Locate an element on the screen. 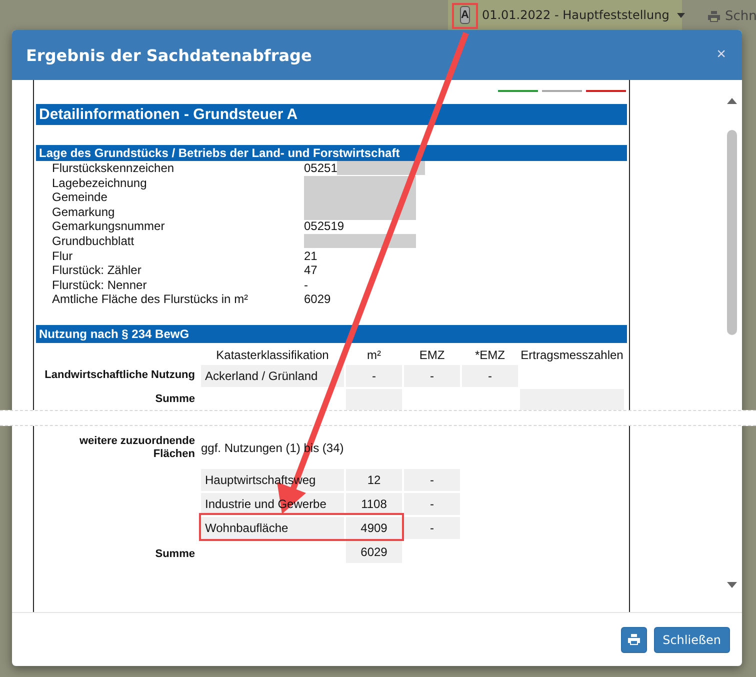  field-label: Flurstück: Zähler is located at coordinates (97, 270).